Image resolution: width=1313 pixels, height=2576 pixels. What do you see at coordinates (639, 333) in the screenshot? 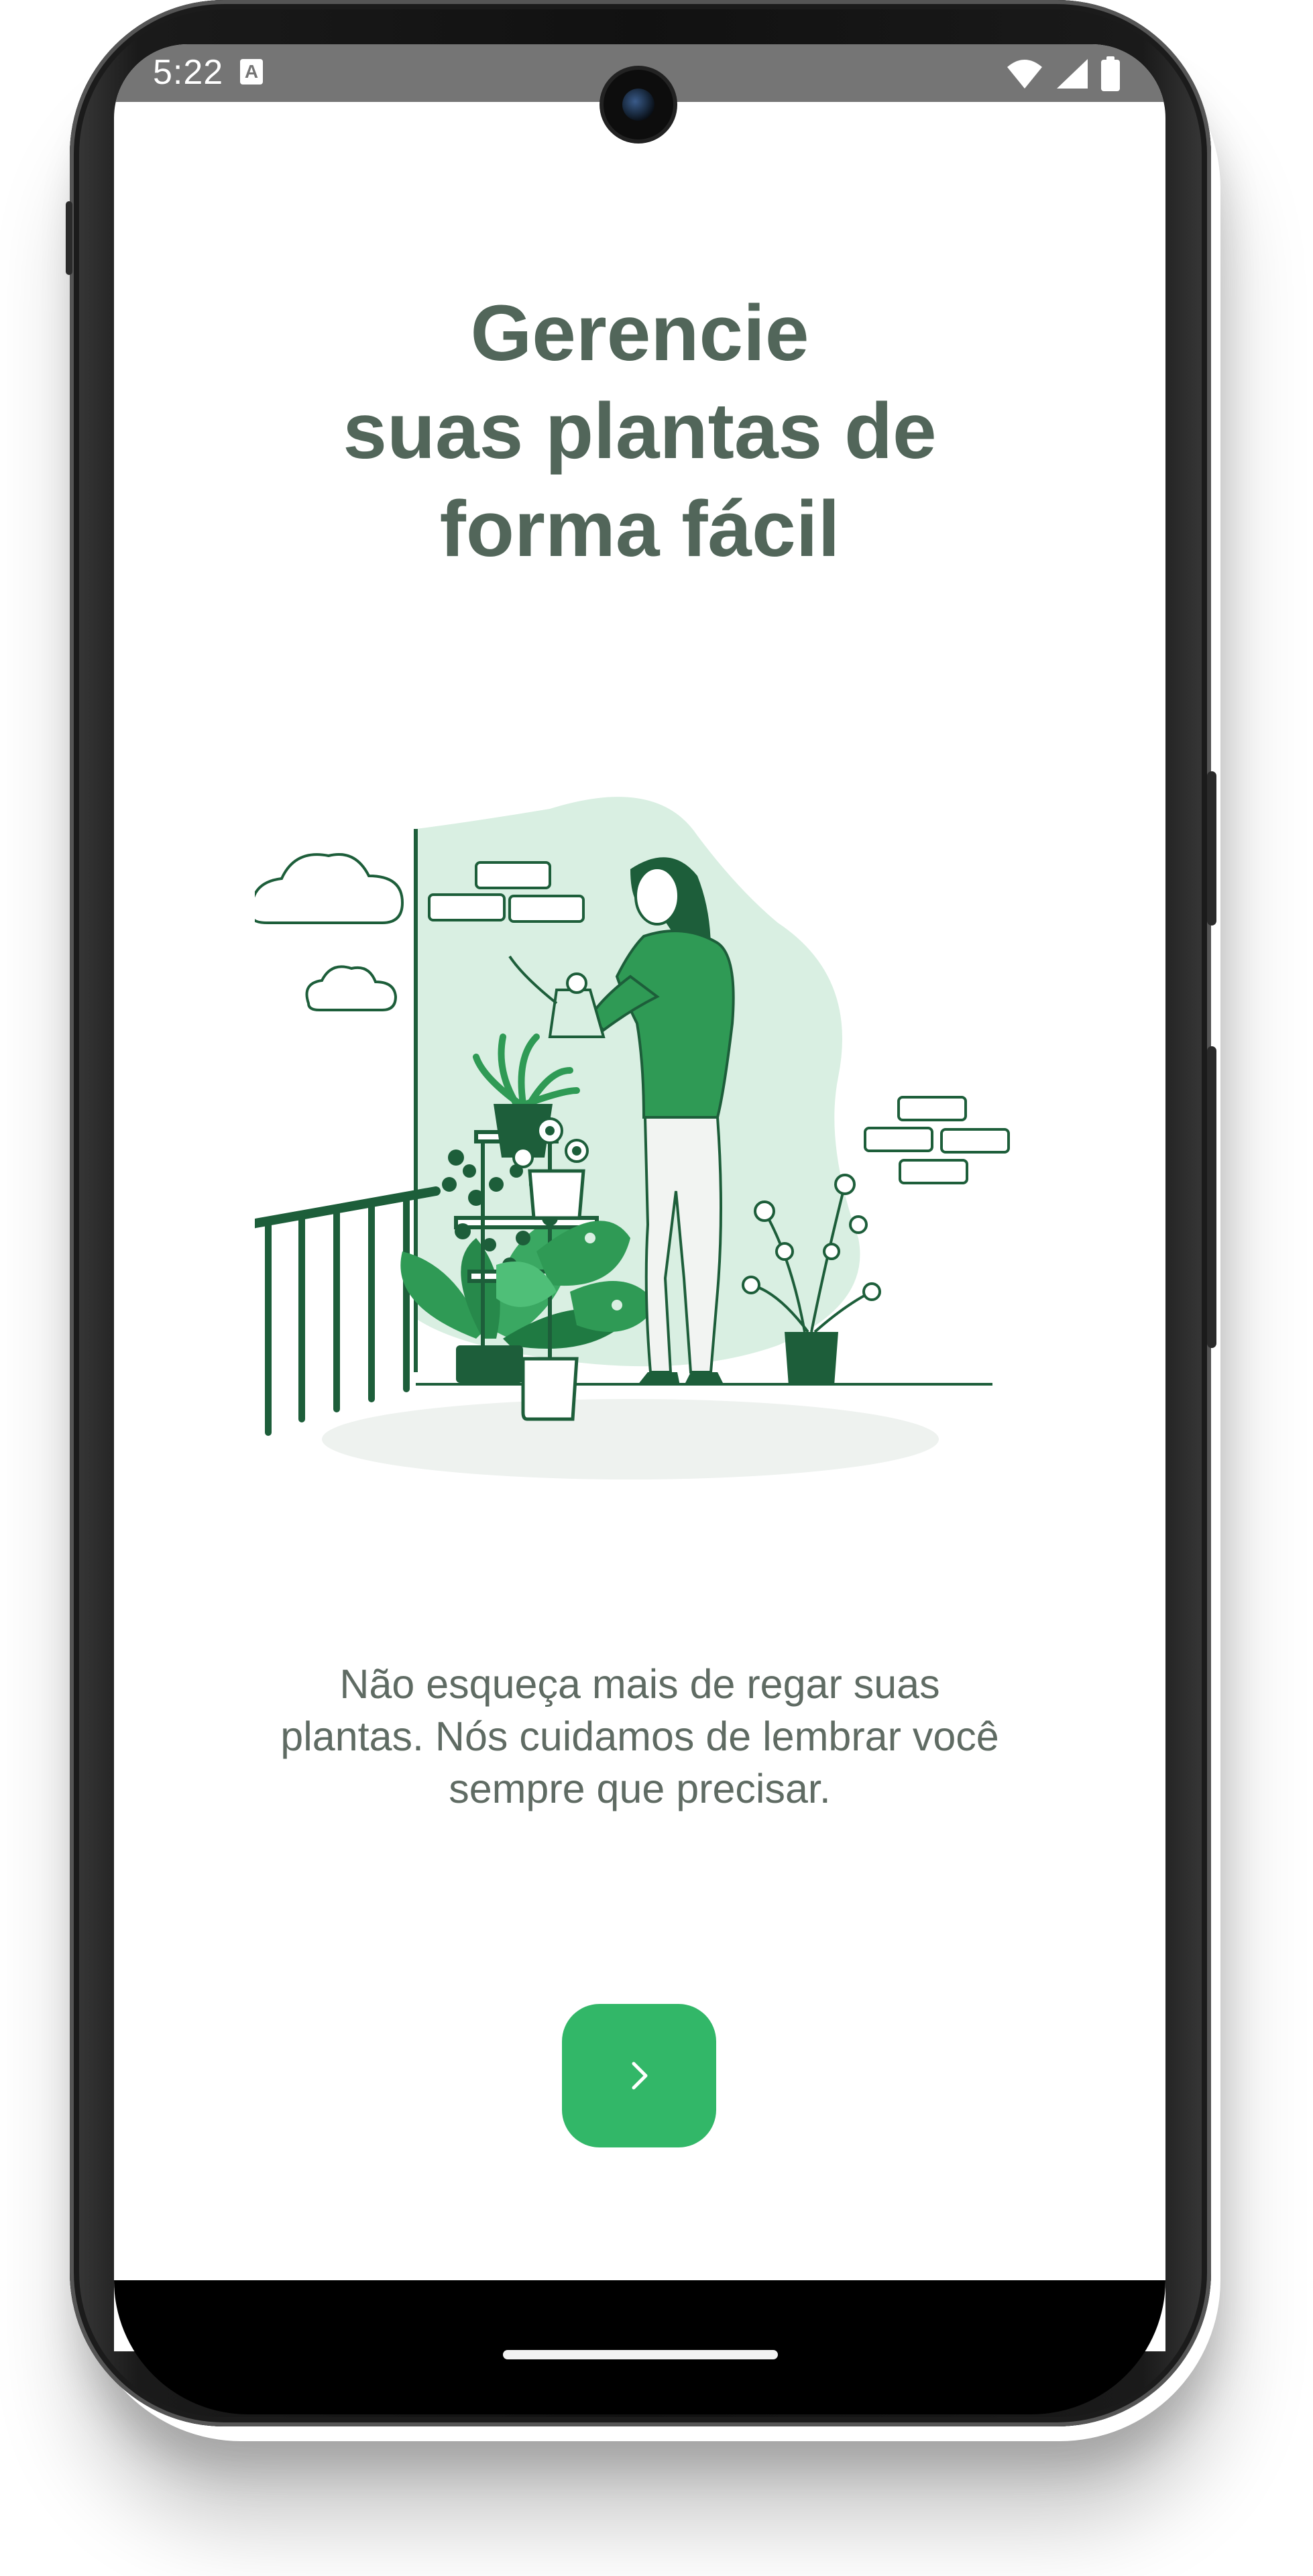
I see `title-line-1: Gerencie` at bounding box center [639, 333].